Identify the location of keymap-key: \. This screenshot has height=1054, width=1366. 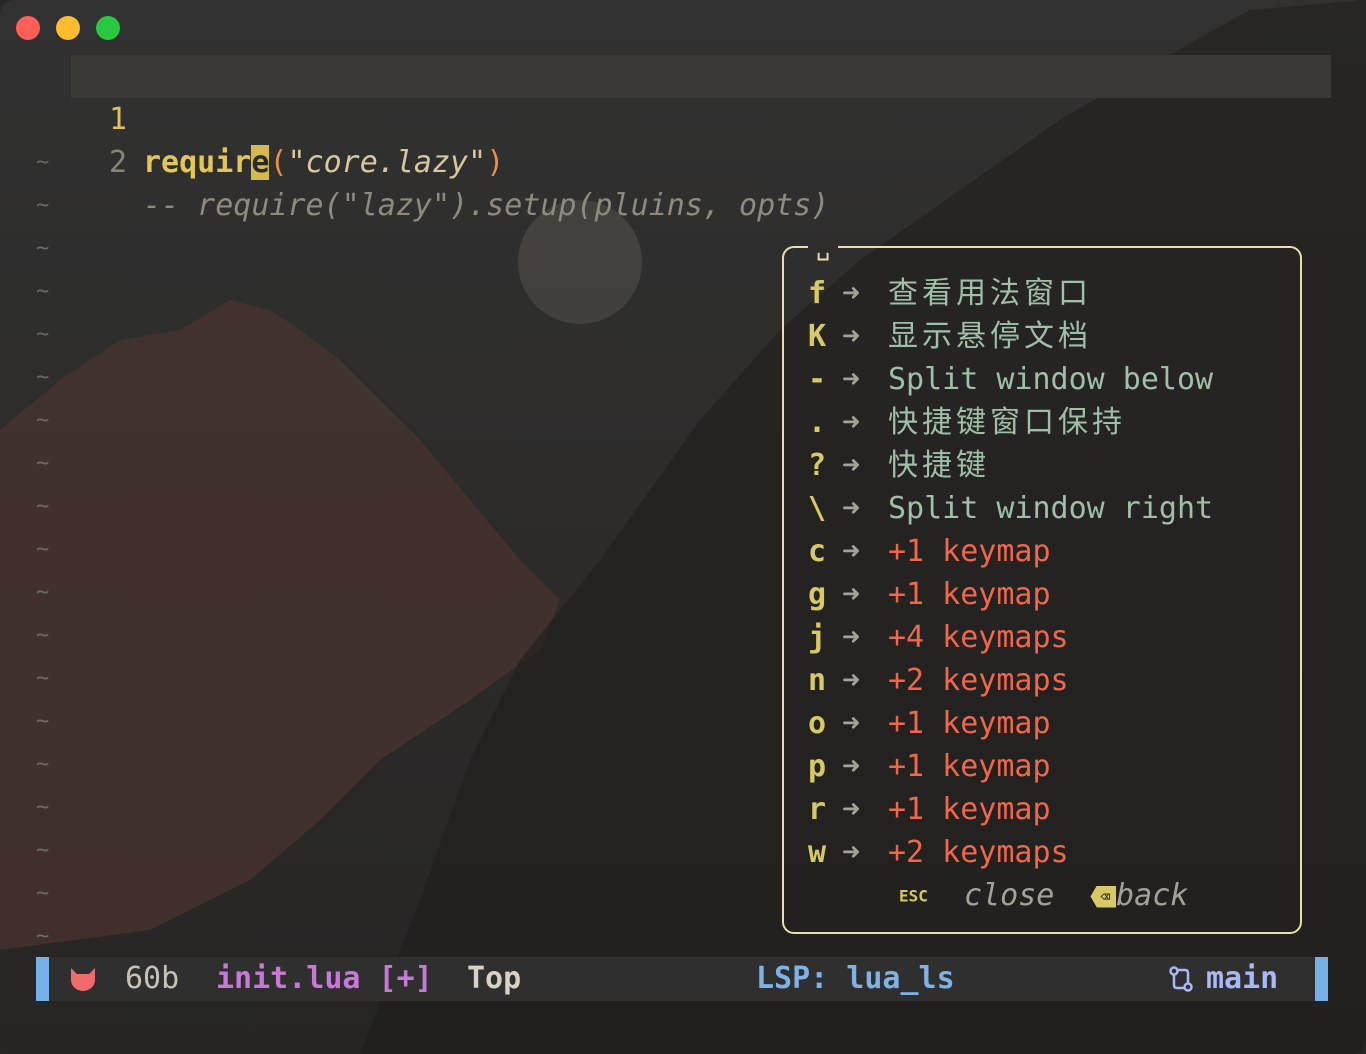
(817, 508).